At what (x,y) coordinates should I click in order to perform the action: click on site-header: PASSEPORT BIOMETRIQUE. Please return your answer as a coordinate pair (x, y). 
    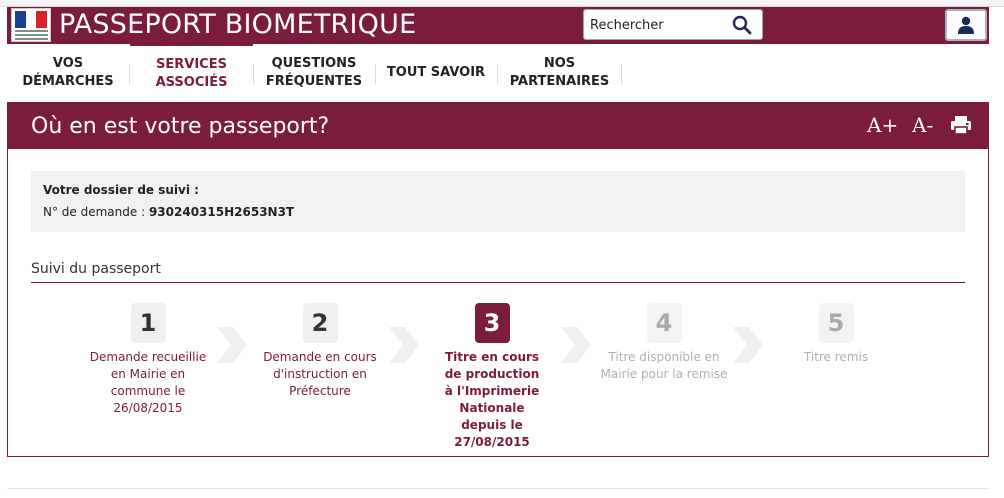
    Looking at the image, I should click on (498, 25).